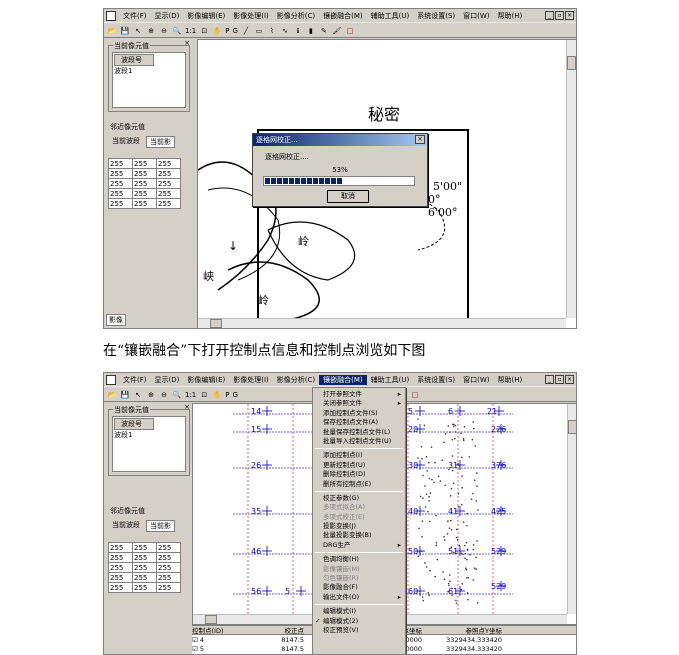  Describe the element at coordinates (246, 31) in the screenshot. I see `line-icon: ╱` at that location.